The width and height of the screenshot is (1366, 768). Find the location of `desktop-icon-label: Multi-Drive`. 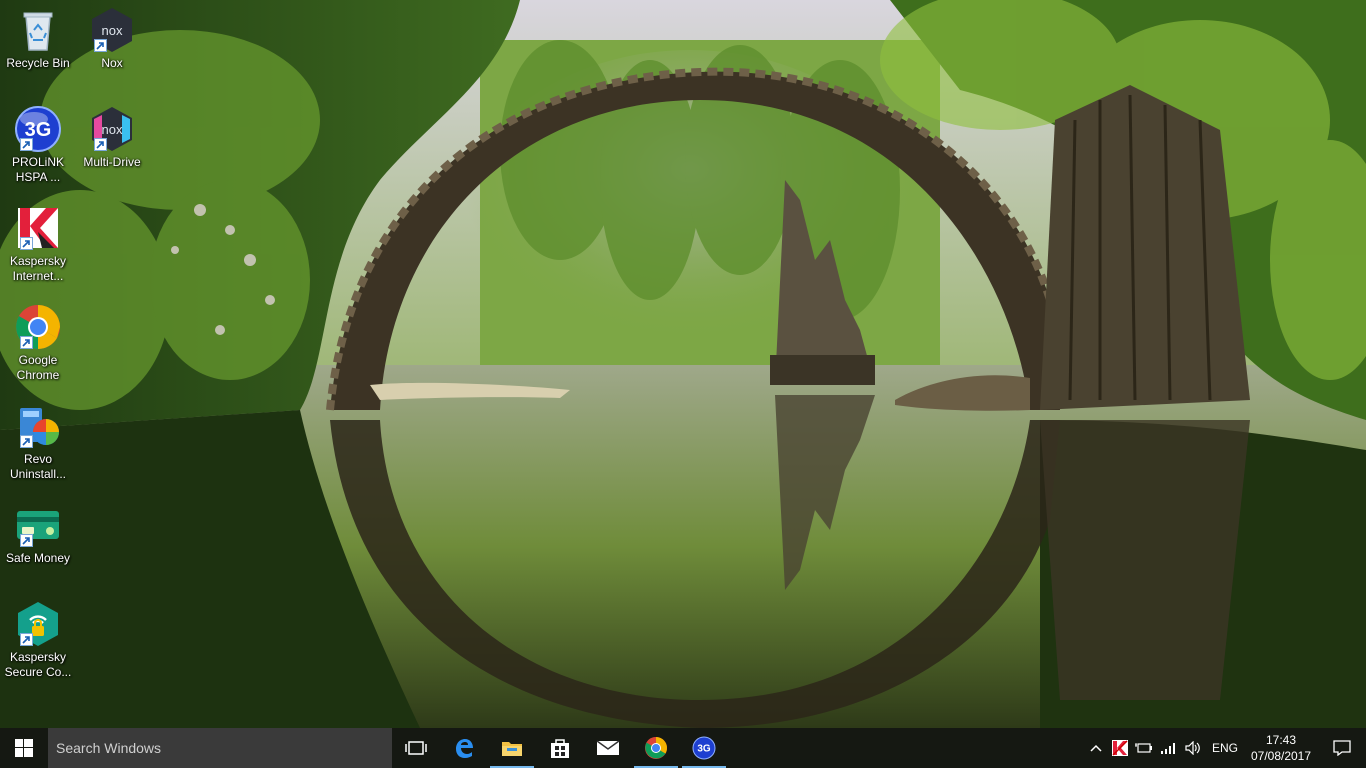

desktop-icon-label: Multi-Drive is located at coordinates (112, 162).